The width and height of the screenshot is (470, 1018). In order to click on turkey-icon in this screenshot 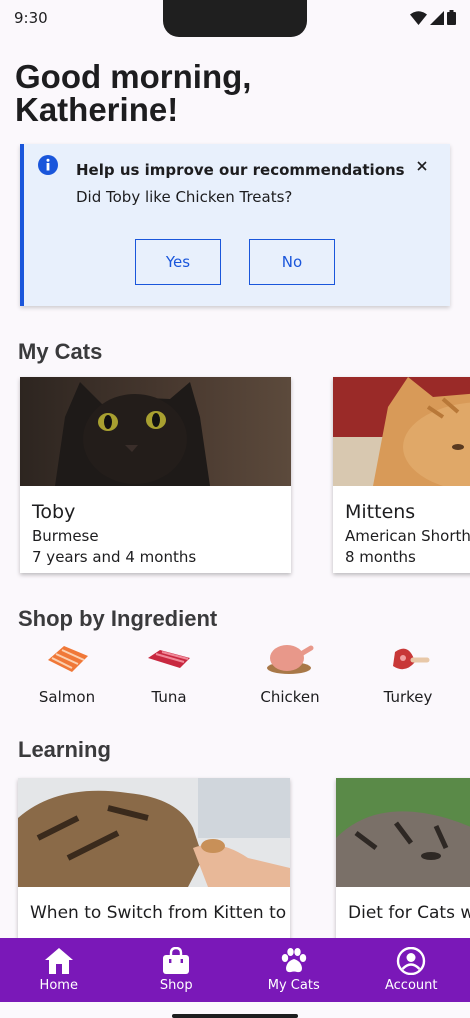, I will do `click(411, 659)`.